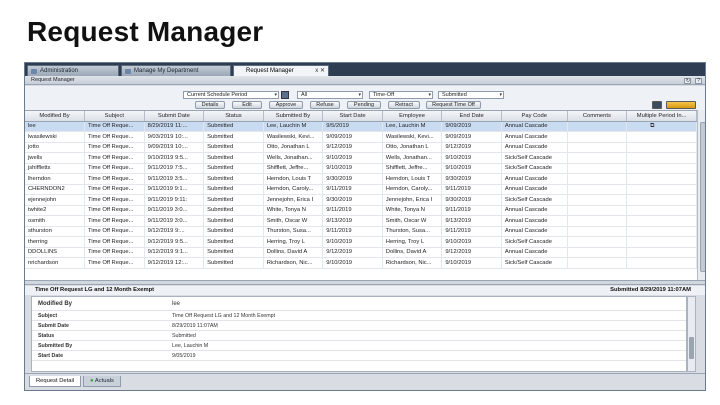 The height and width of the screenshot is (405, 720). I want to click on status-select: Submitted ▾, so click(471, 95).